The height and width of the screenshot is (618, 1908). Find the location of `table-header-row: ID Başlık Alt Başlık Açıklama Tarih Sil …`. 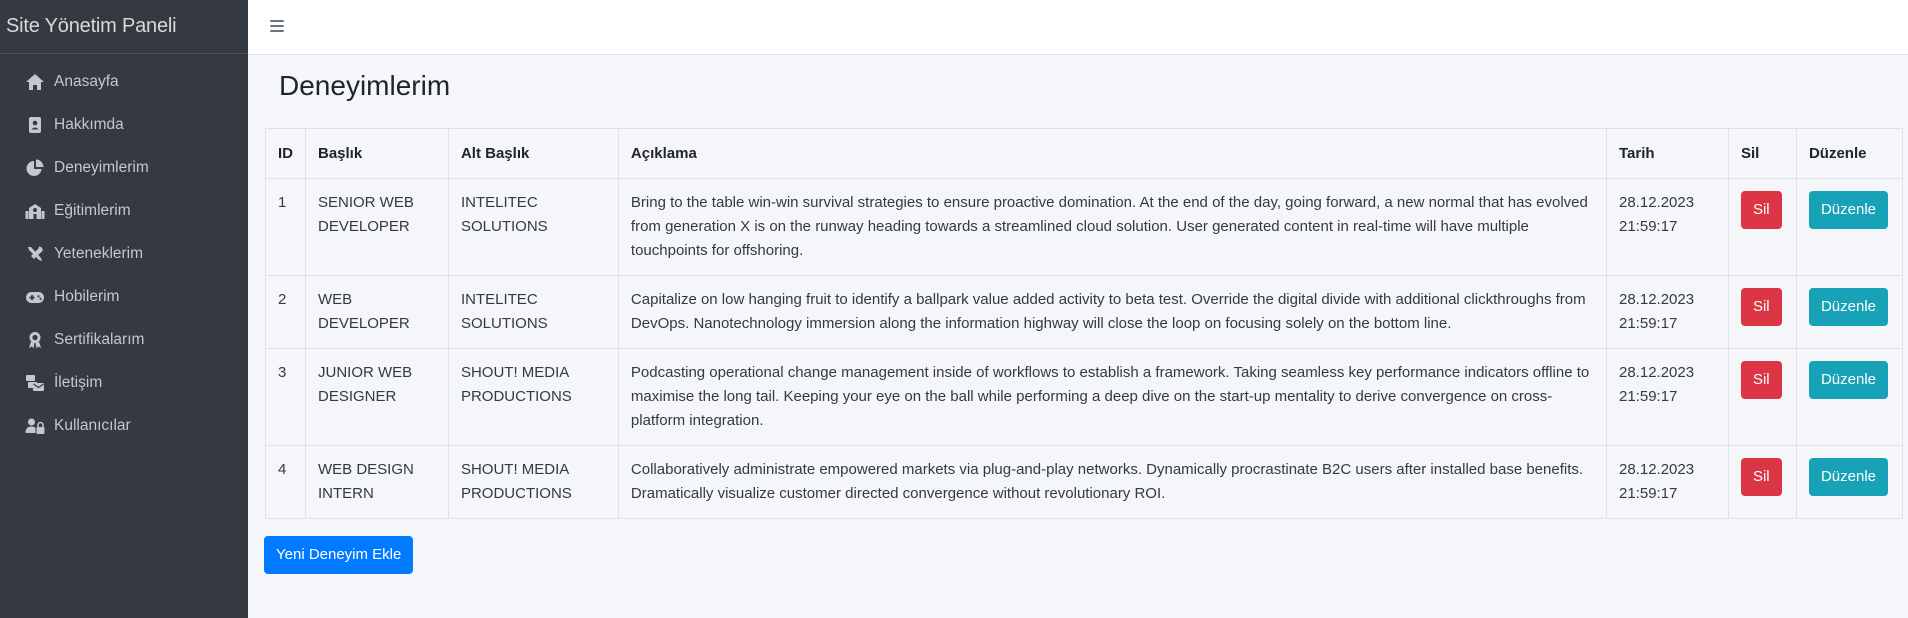

table-header-row: ID Başlık Alt Başlık Açıklama Tarih Sil … is located at coordinates (1084, 153).